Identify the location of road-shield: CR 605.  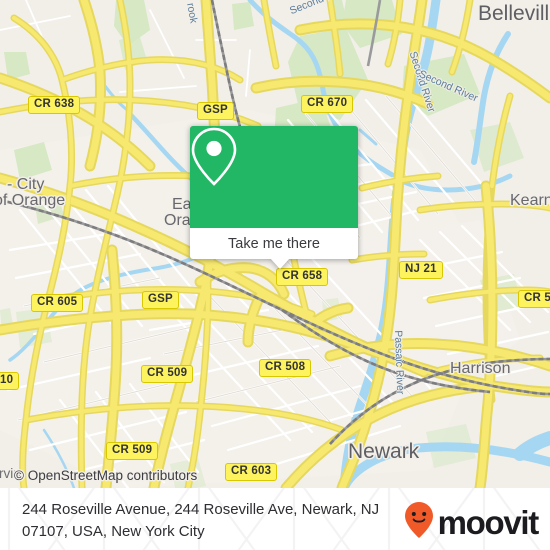
(57, 303).